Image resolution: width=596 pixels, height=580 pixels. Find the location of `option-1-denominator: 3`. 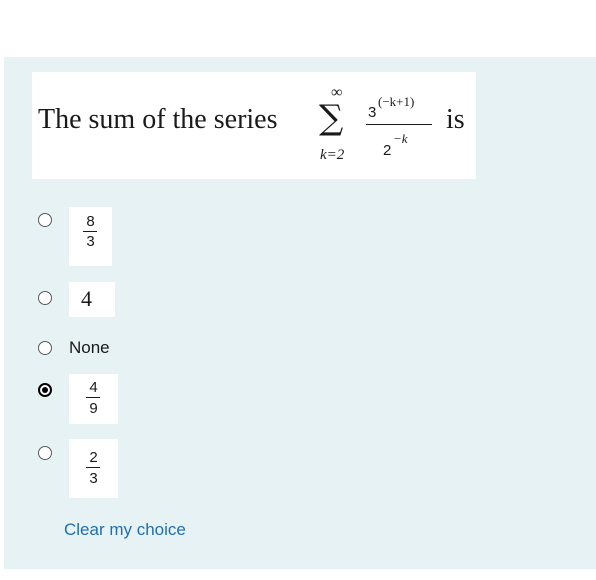

option-1-denominator: 3 is located at coordinates (90, 241).